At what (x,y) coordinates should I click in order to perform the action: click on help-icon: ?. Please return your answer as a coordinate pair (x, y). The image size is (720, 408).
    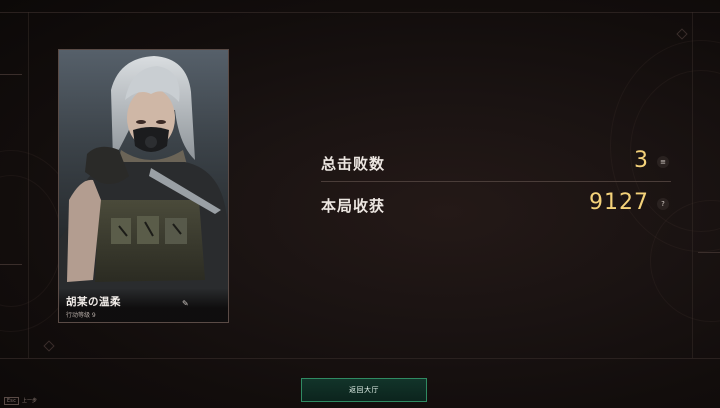
    Looking at the image, I should click on (663, 204).